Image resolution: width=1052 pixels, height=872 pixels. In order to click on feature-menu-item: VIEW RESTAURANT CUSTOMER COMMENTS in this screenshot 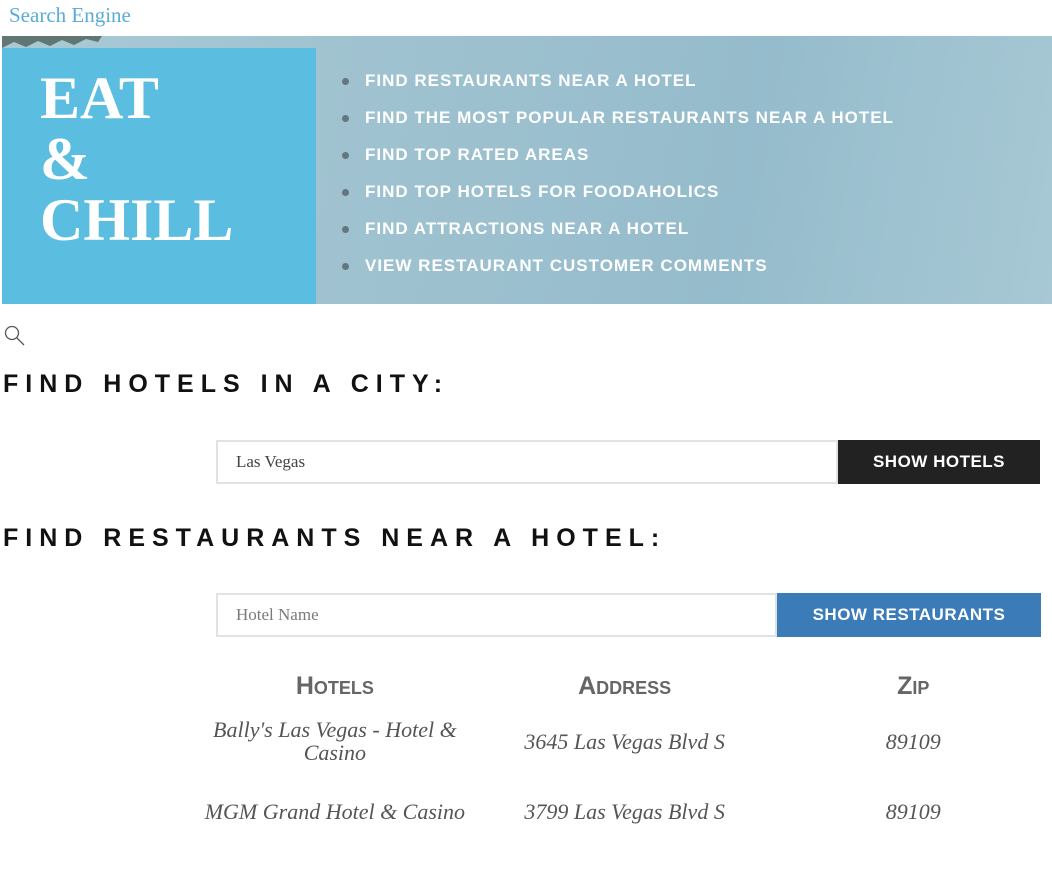, I will do `click(618, 273)`.